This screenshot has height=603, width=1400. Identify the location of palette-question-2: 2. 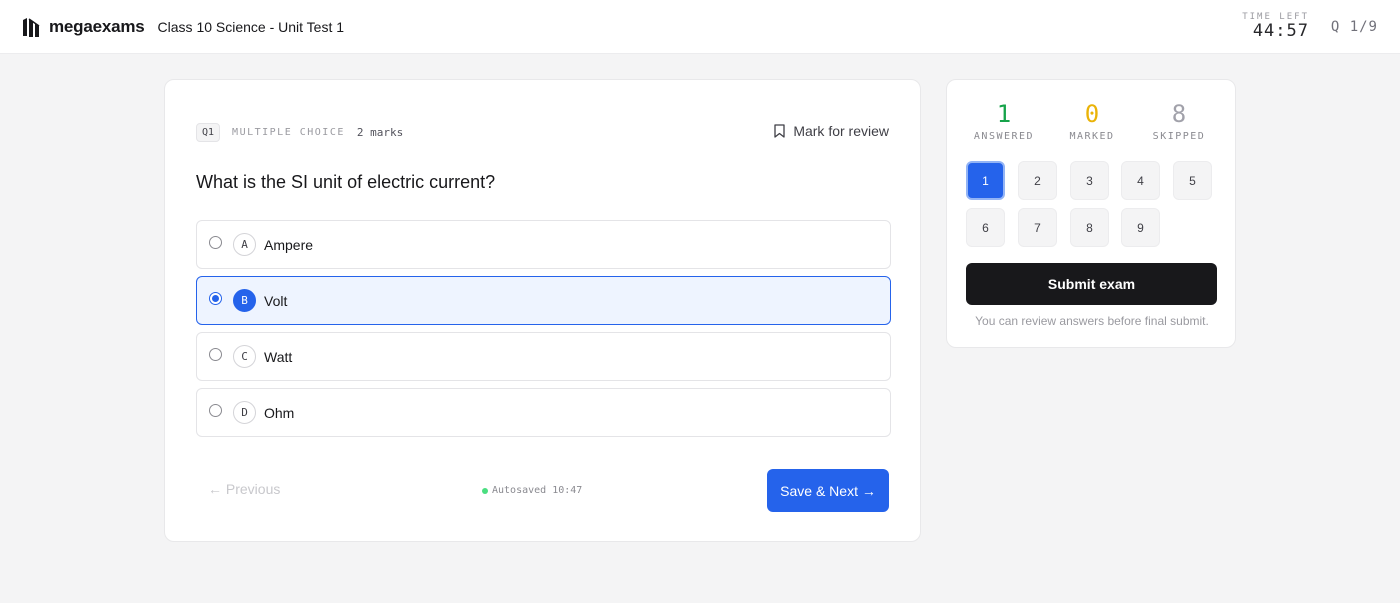
(1037, 180).